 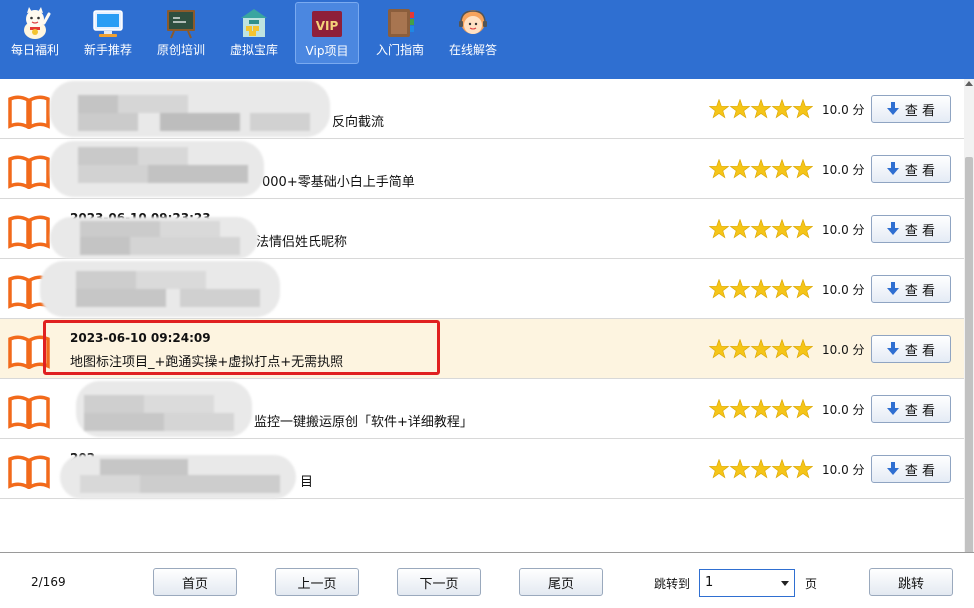 I want to click on toolbar-item-label: 在线解答, so click(x=472, y=50).